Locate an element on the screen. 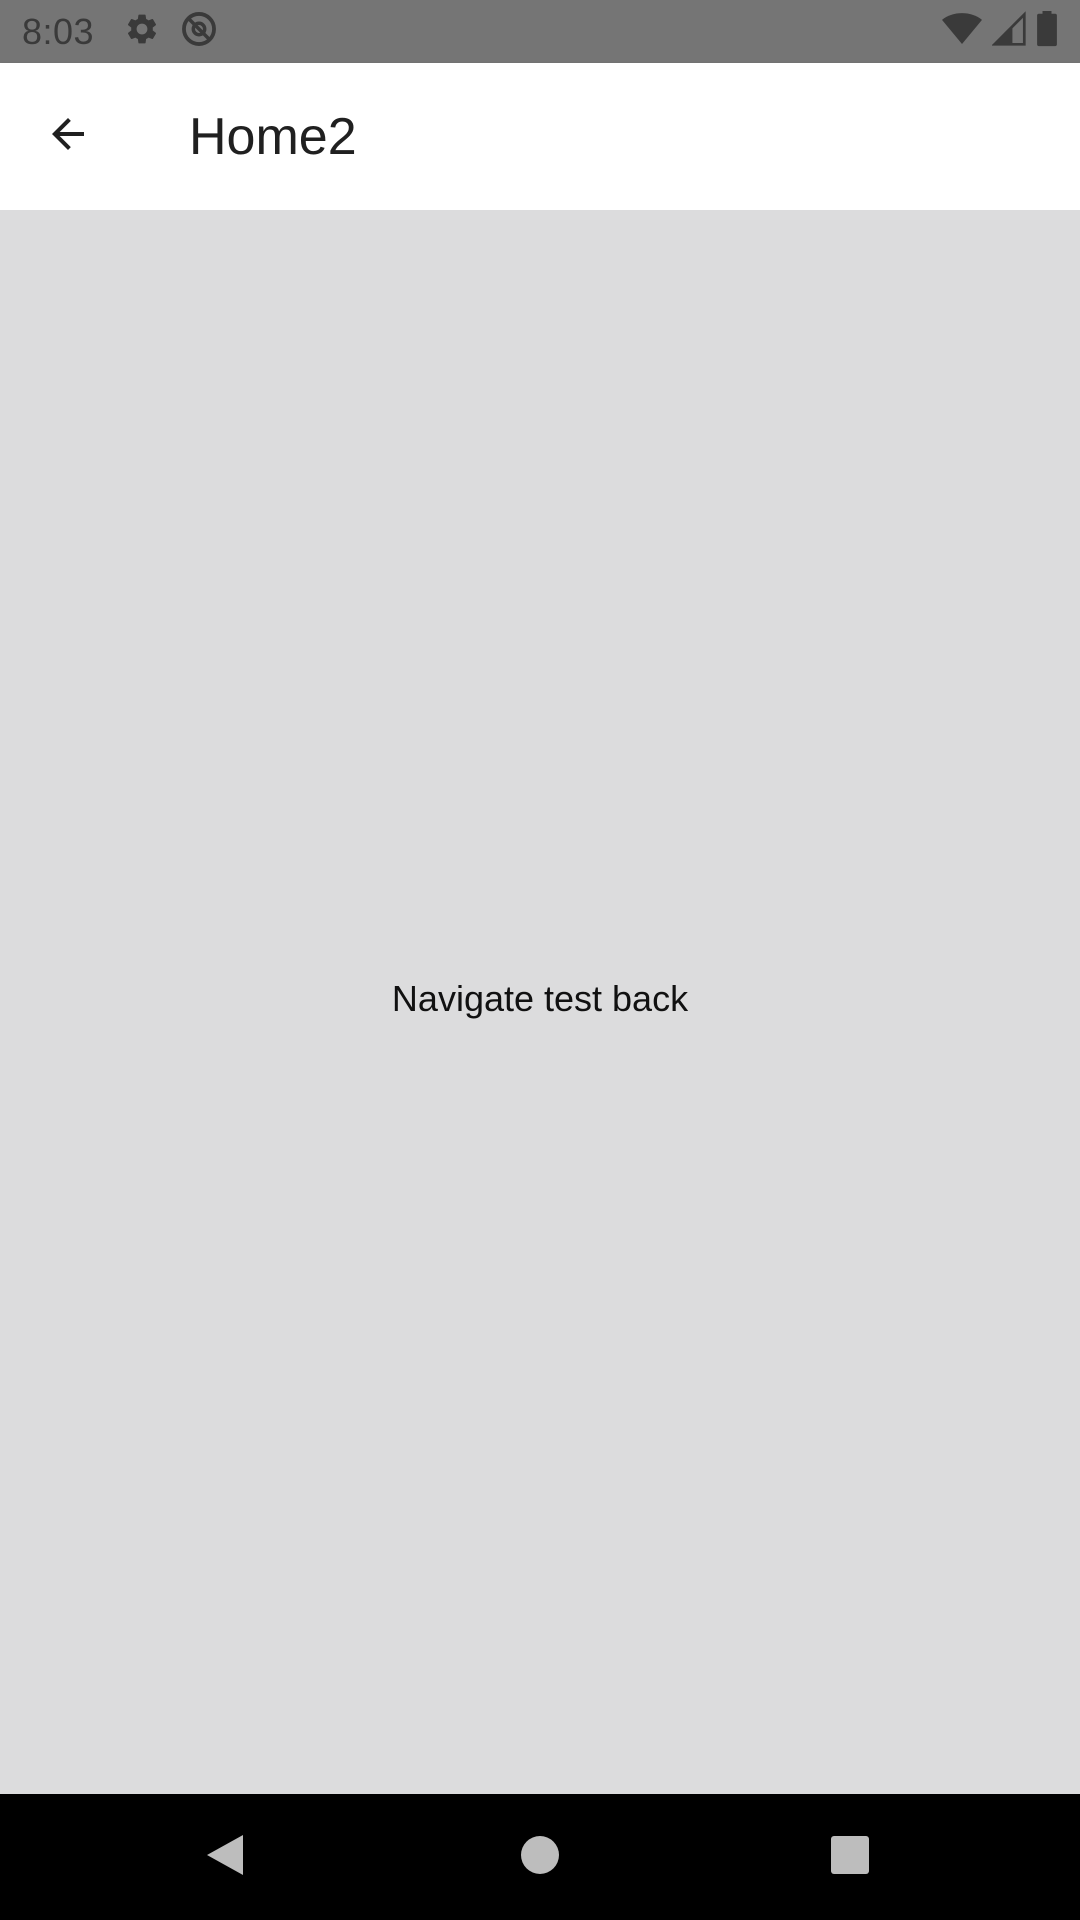 The image size is (1080, 1920). navigation-bar is located at coordinates (540, 1857).